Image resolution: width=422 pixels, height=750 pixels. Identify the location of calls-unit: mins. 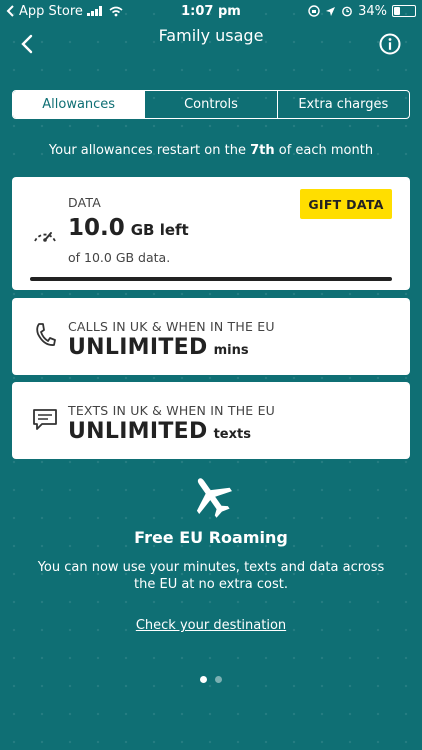
(231, 350).